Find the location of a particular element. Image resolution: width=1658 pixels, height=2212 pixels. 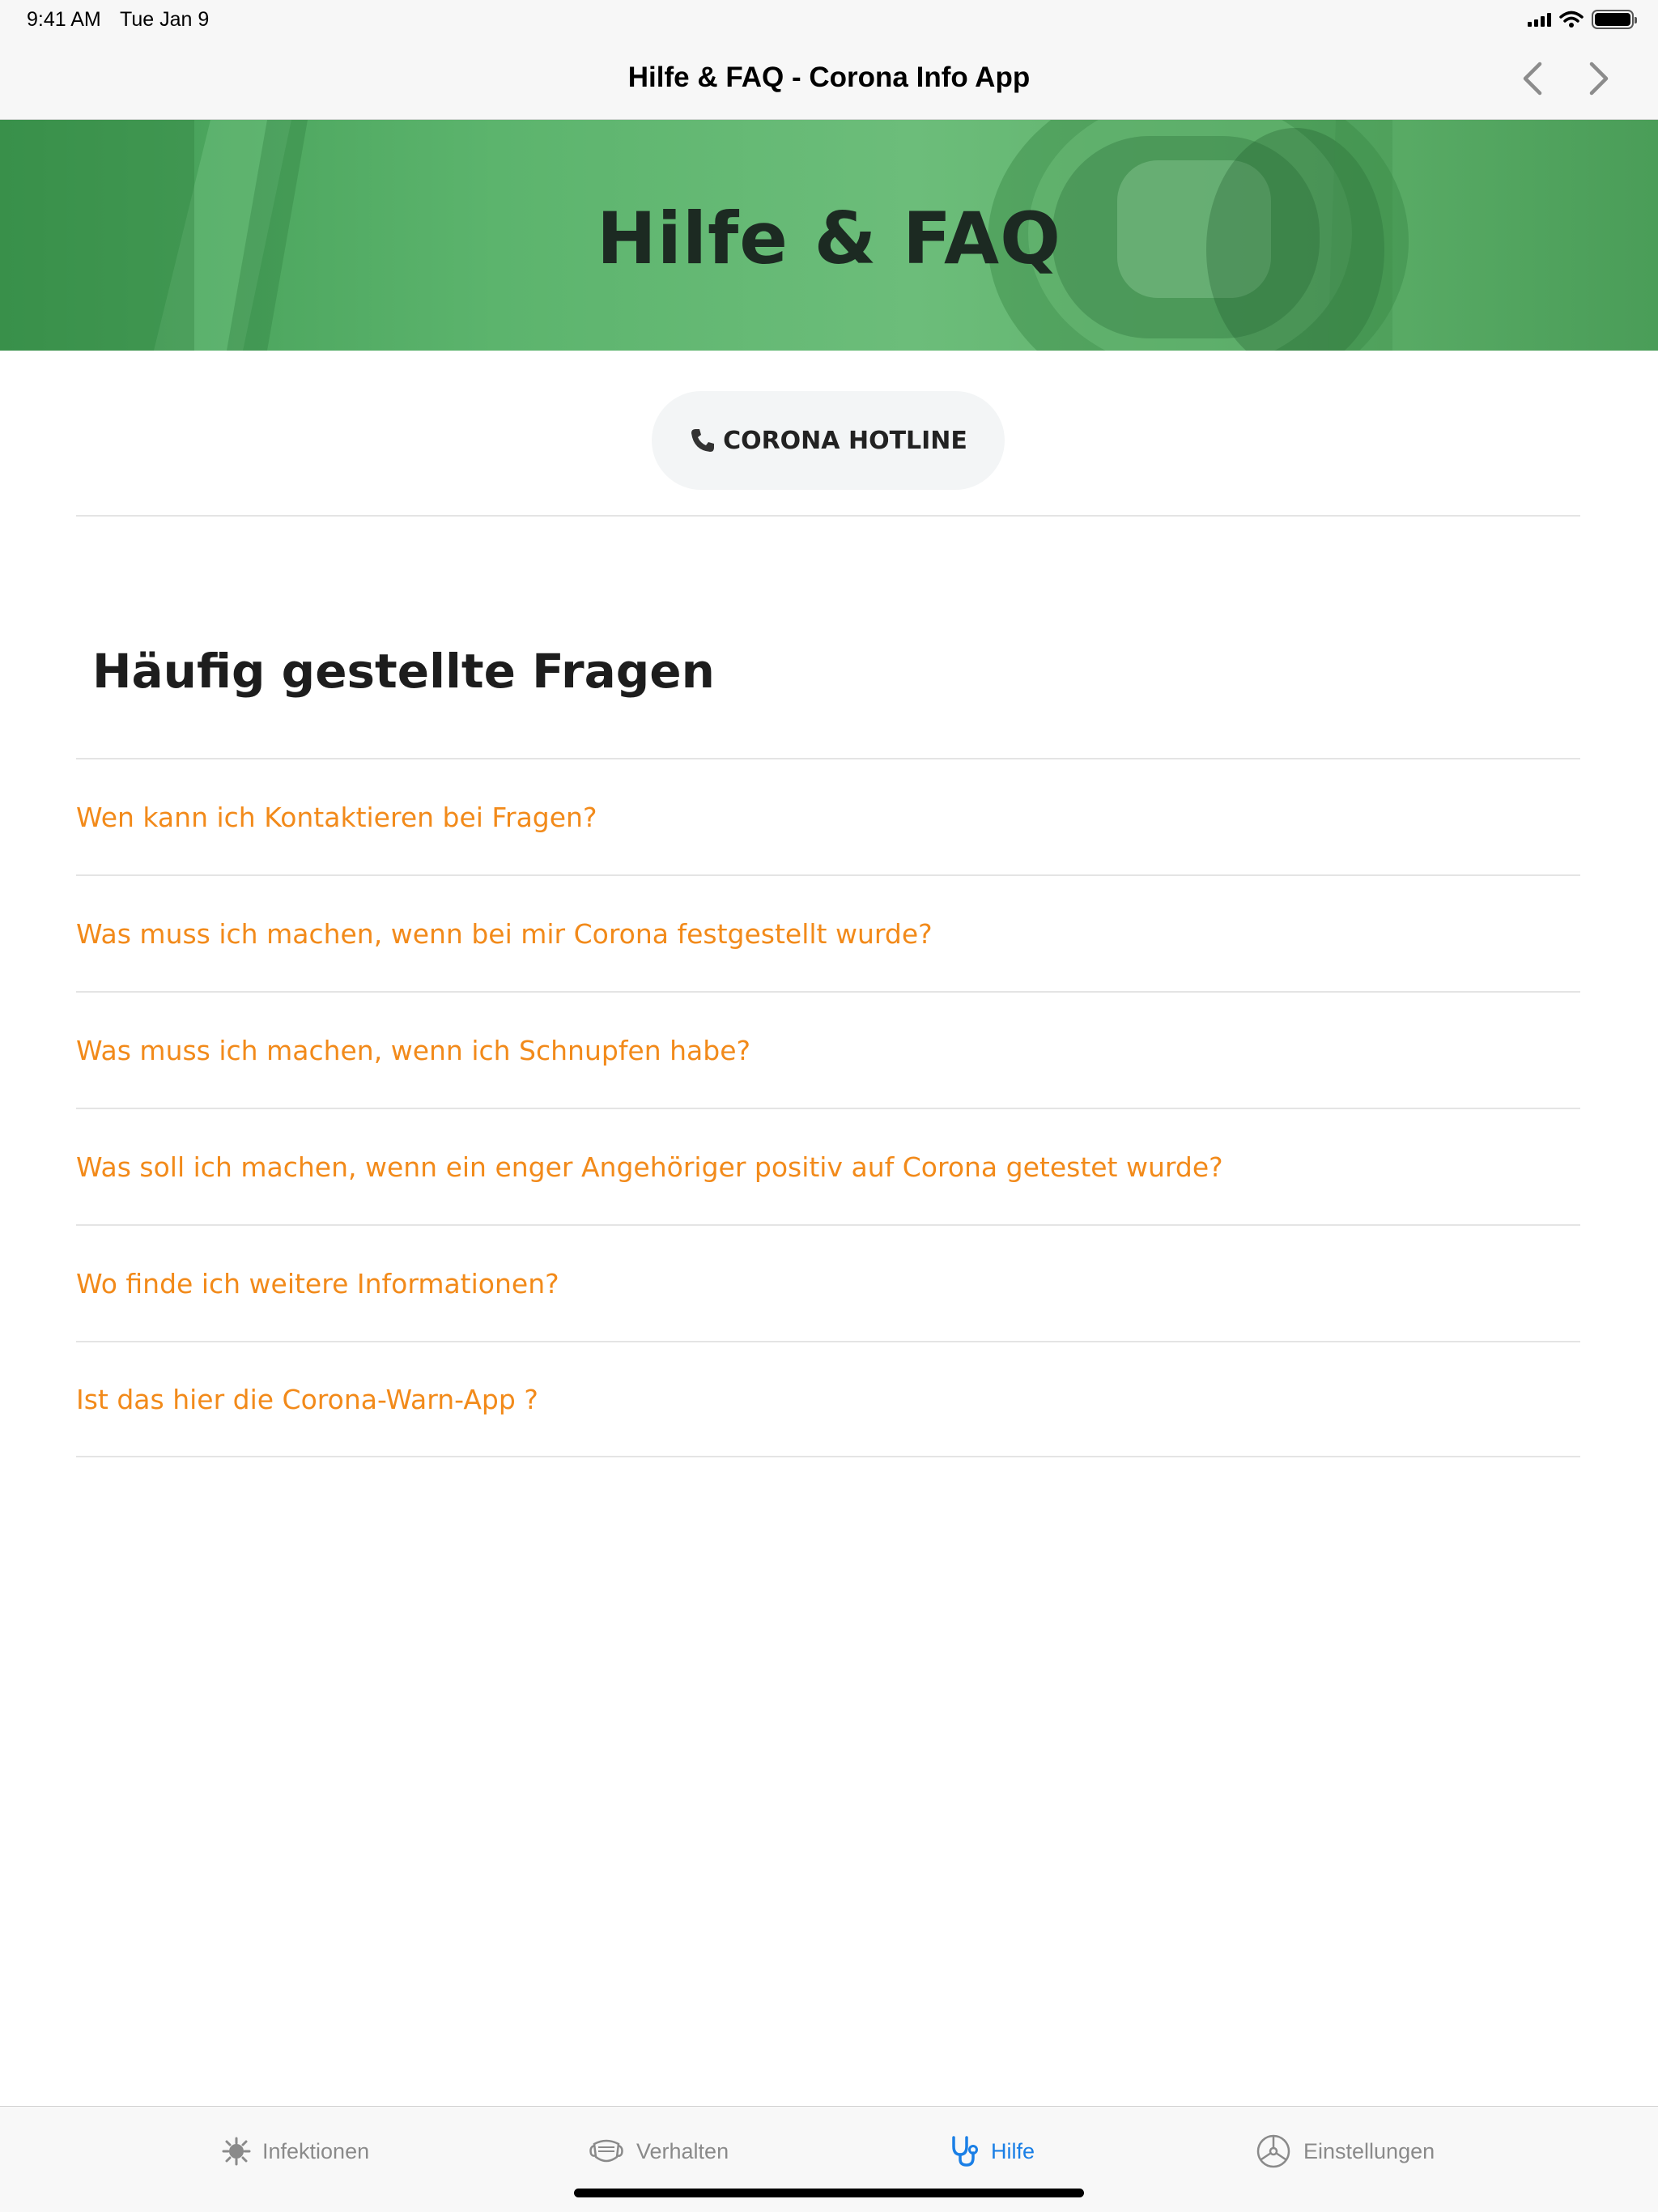

face-mask-icon is located at coordinates (606, 2151).